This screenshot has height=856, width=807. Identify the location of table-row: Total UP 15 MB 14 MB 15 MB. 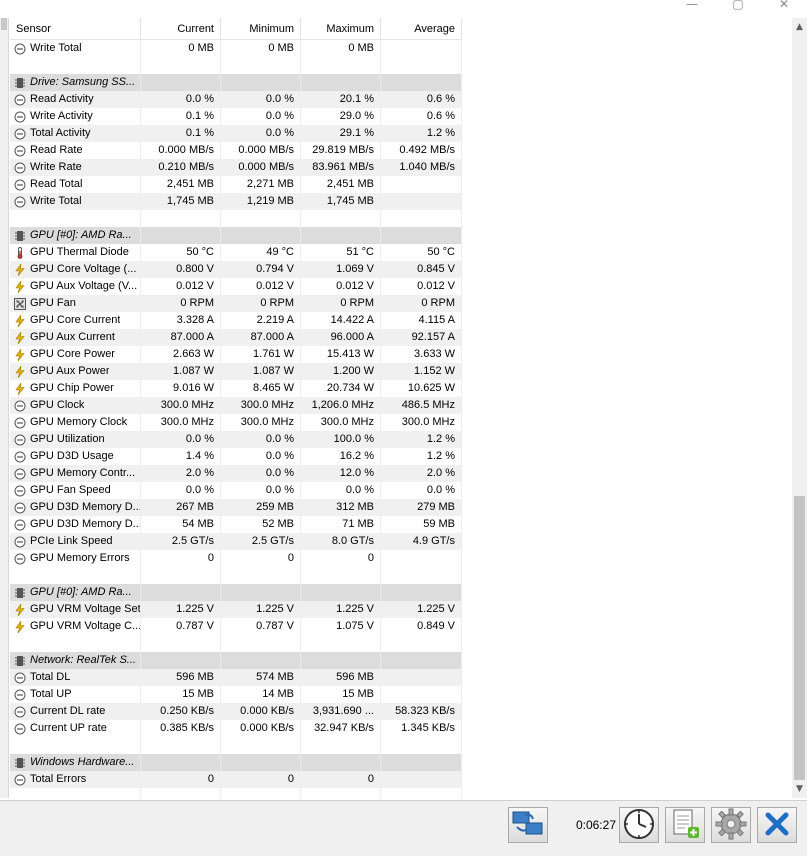
(236, 694).